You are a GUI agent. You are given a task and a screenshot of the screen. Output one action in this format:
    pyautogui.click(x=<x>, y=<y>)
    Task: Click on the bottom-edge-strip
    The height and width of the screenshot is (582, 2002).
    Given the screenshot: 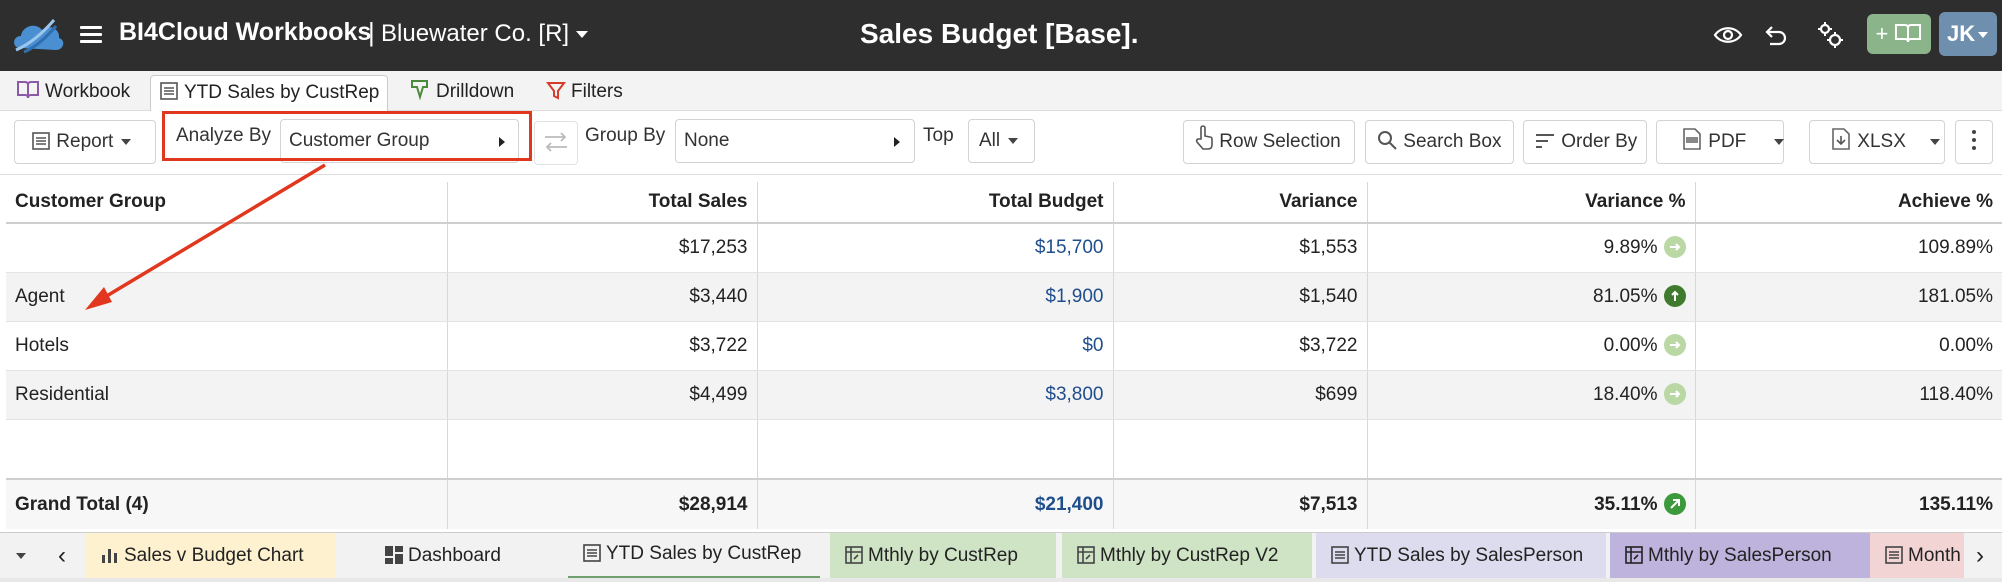 What is the action you would take?
    pyautogui.click(x=1001, y=580)
    